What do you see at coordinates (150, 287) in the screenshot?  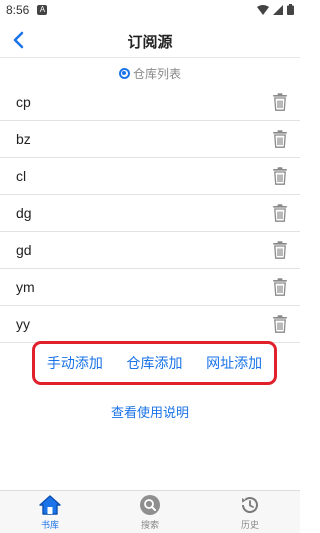 I see `list-item: ym` at bounding box center [150, 287].